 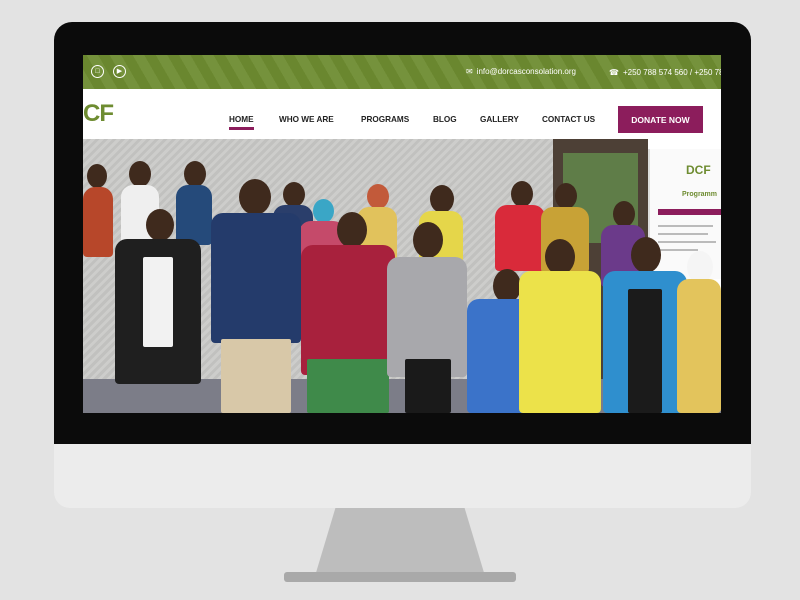 I want to click on donate-now-button: DONATE NOW, so click(x=660, y=119).